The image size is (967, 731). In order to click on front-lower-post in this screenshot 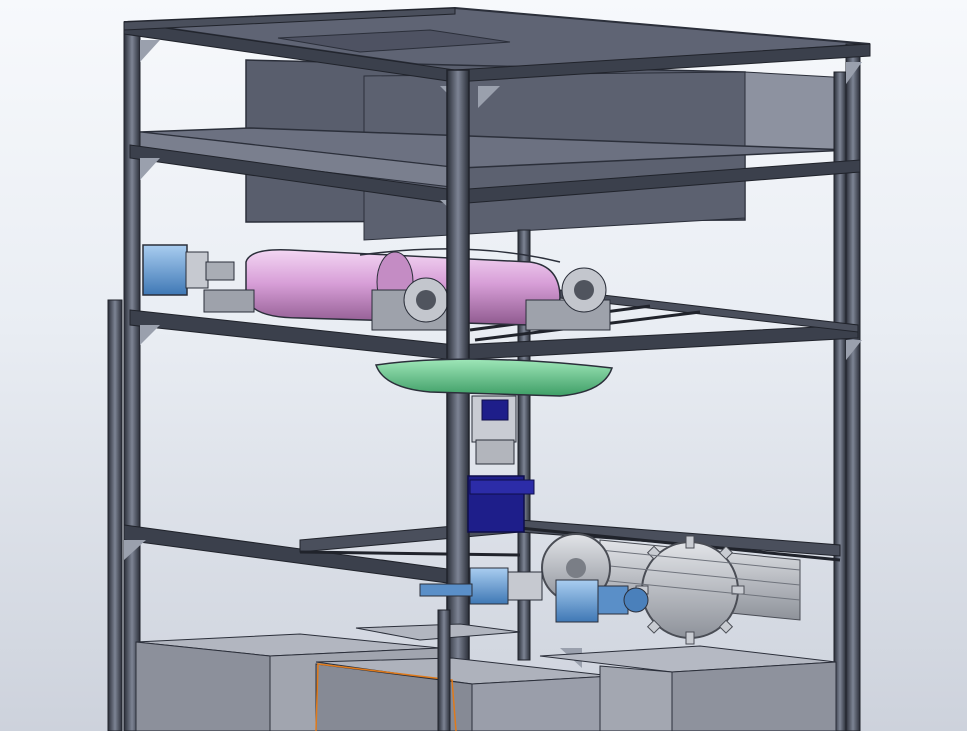, I will do `click(444, 670)`.